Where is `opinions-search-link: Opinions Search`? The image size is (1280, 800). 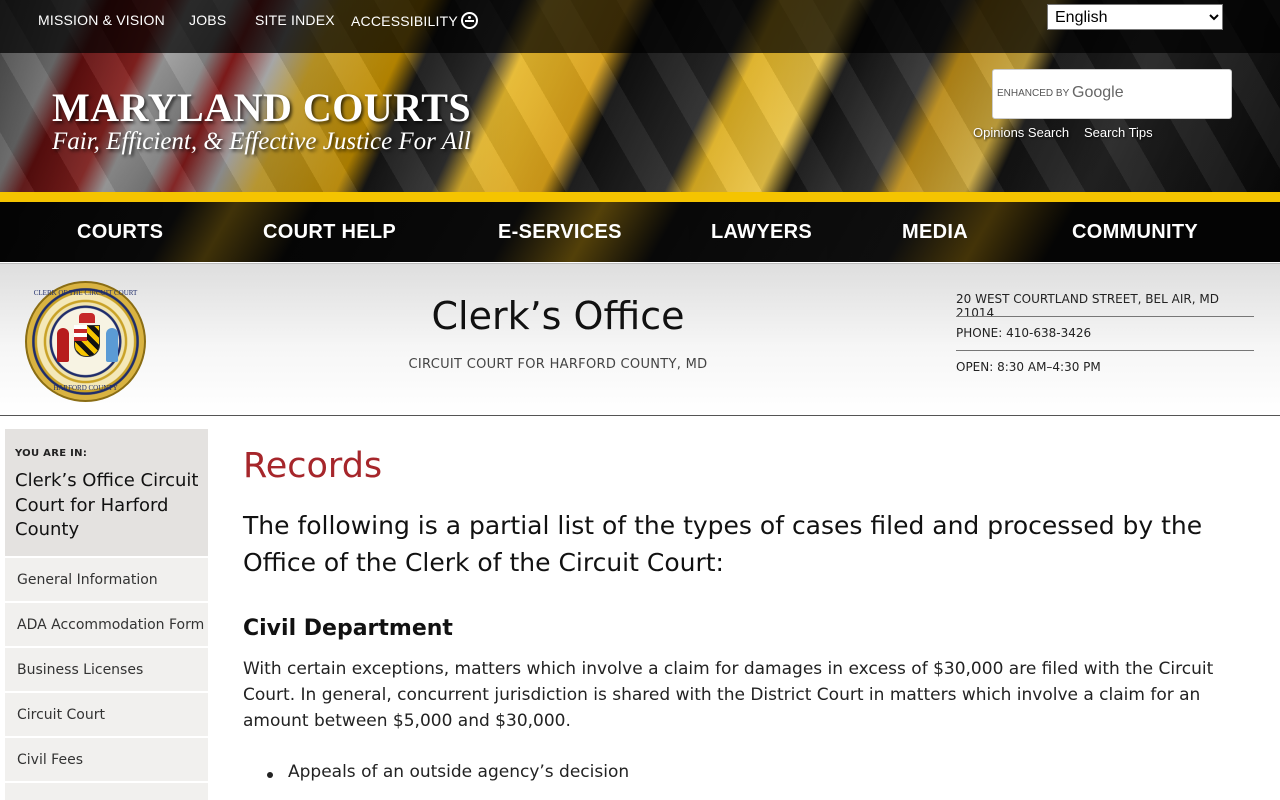
opinions-search-link: Opinions Search is located at coordinates (1021, 132).